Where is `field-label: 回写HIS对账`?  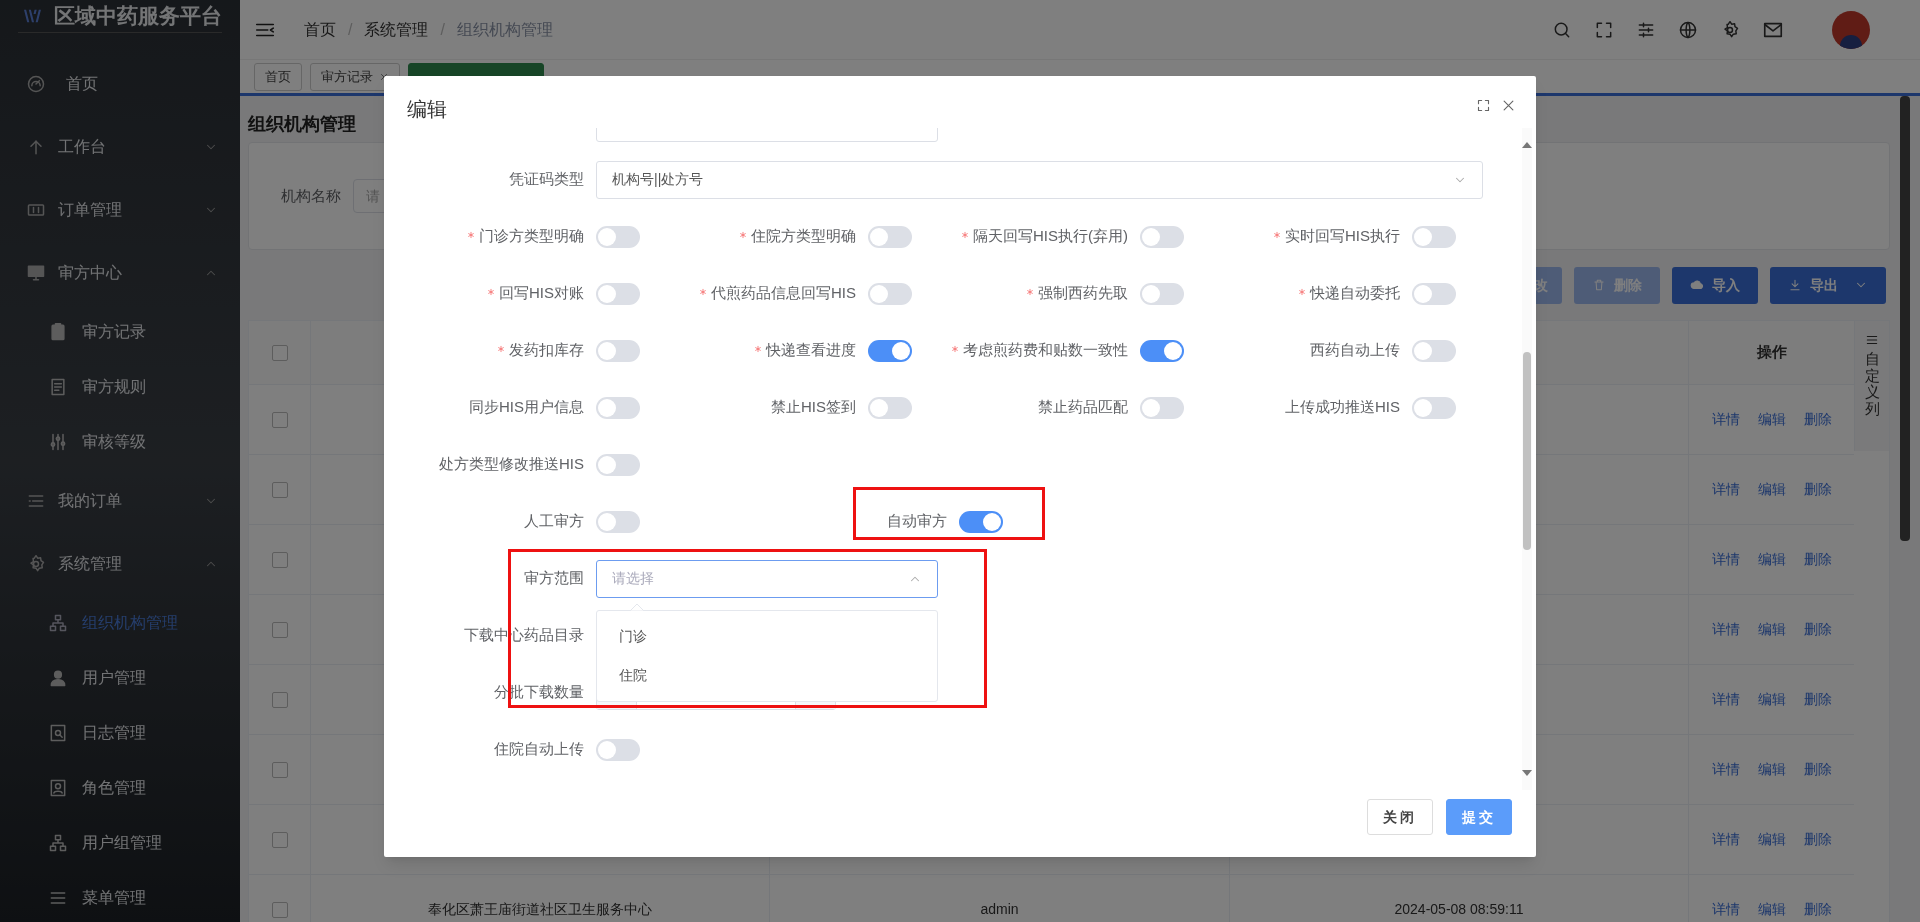
field-label: 回写HIS对账 is located at coordinates (541, 293).